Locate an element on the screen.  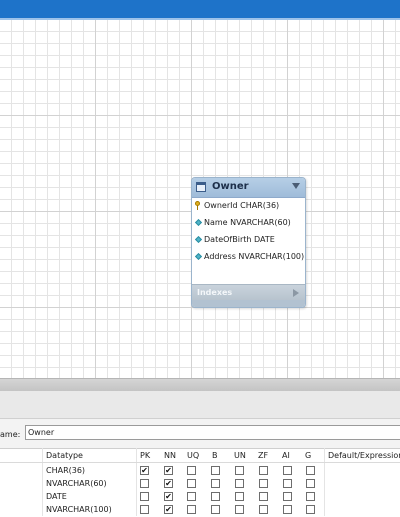
table-name-input is located at coordinates (212, 432).